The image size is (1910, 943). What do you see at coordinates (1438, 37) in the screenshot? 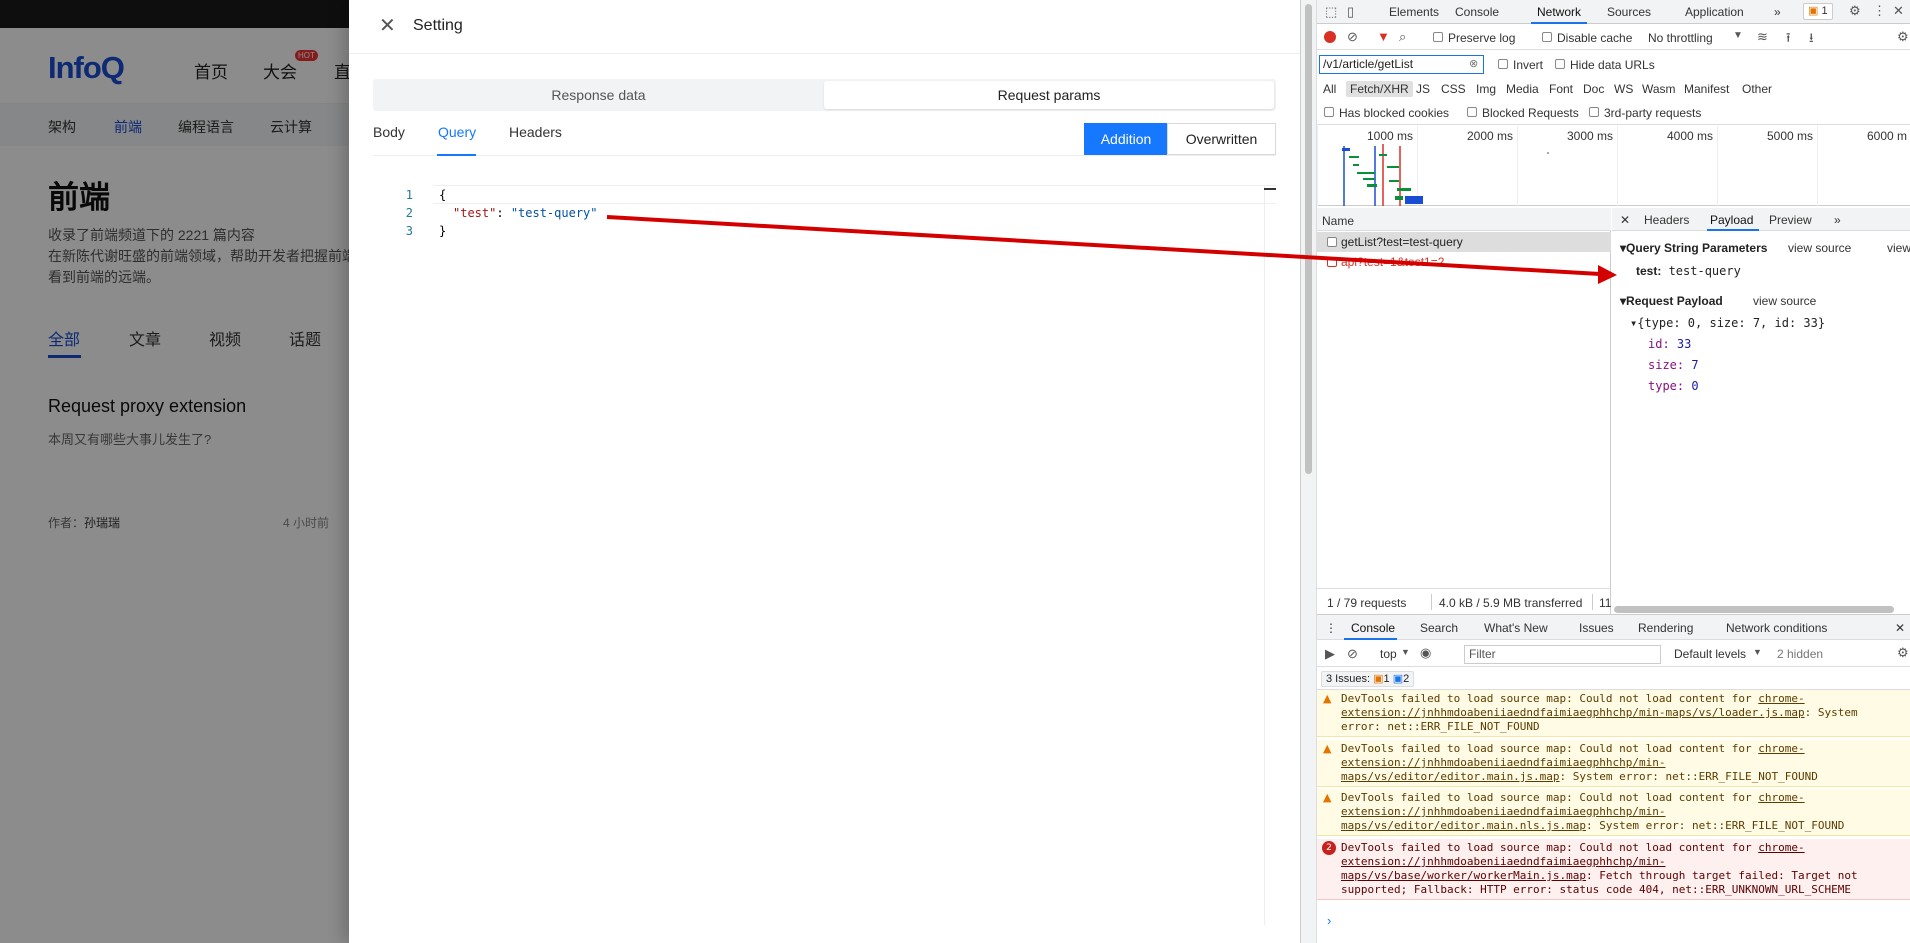
I see `preserve-log-checkbox` at bounding box center [1438, 37].